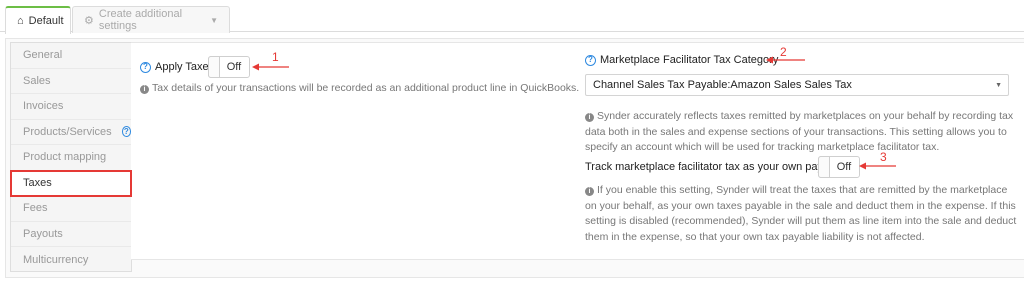 The height and width of the screenshot is (289, 1024). Describe the element at coordinates (275, 57) in the screenshot. I see `annotation-number-1: 1` at that location.